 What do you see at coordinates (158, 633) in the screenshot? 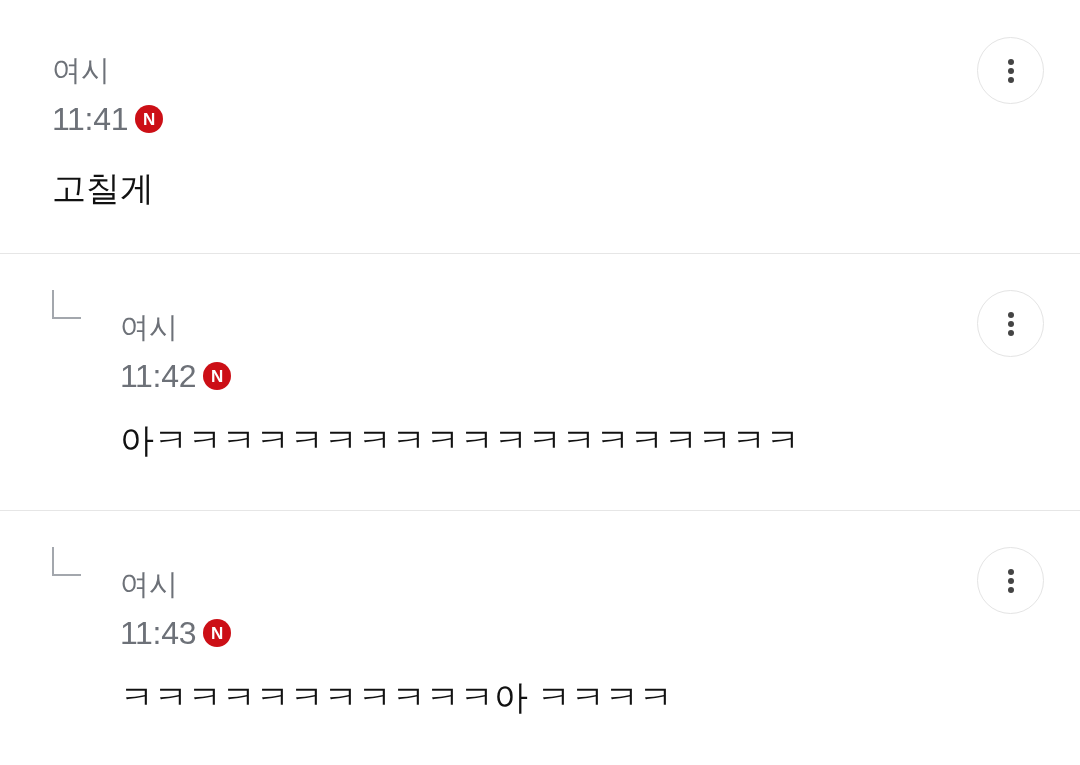
I see `comment-time: 11:43` at bounding box center [158, 633].